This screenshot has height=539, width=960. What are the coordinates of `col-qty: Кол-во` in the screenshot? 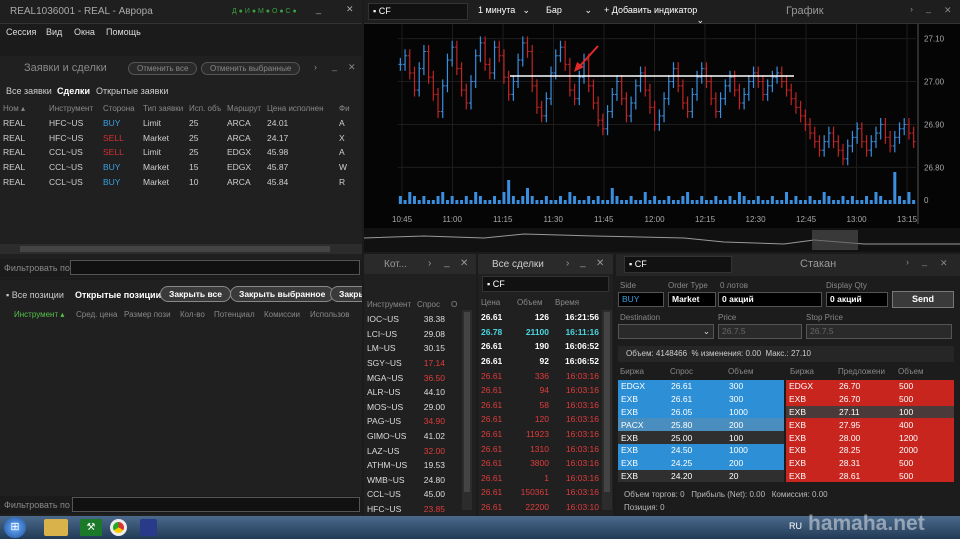 It's located at (192, 314).